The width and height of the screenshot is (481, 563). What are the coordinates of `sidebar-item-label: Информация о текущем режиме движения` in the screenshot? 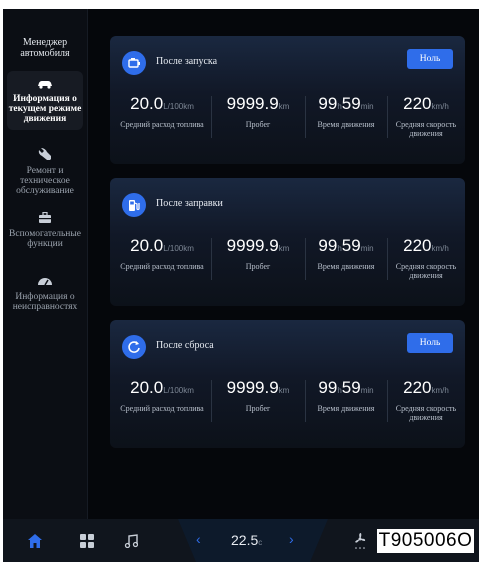 It's located at (45, 109).